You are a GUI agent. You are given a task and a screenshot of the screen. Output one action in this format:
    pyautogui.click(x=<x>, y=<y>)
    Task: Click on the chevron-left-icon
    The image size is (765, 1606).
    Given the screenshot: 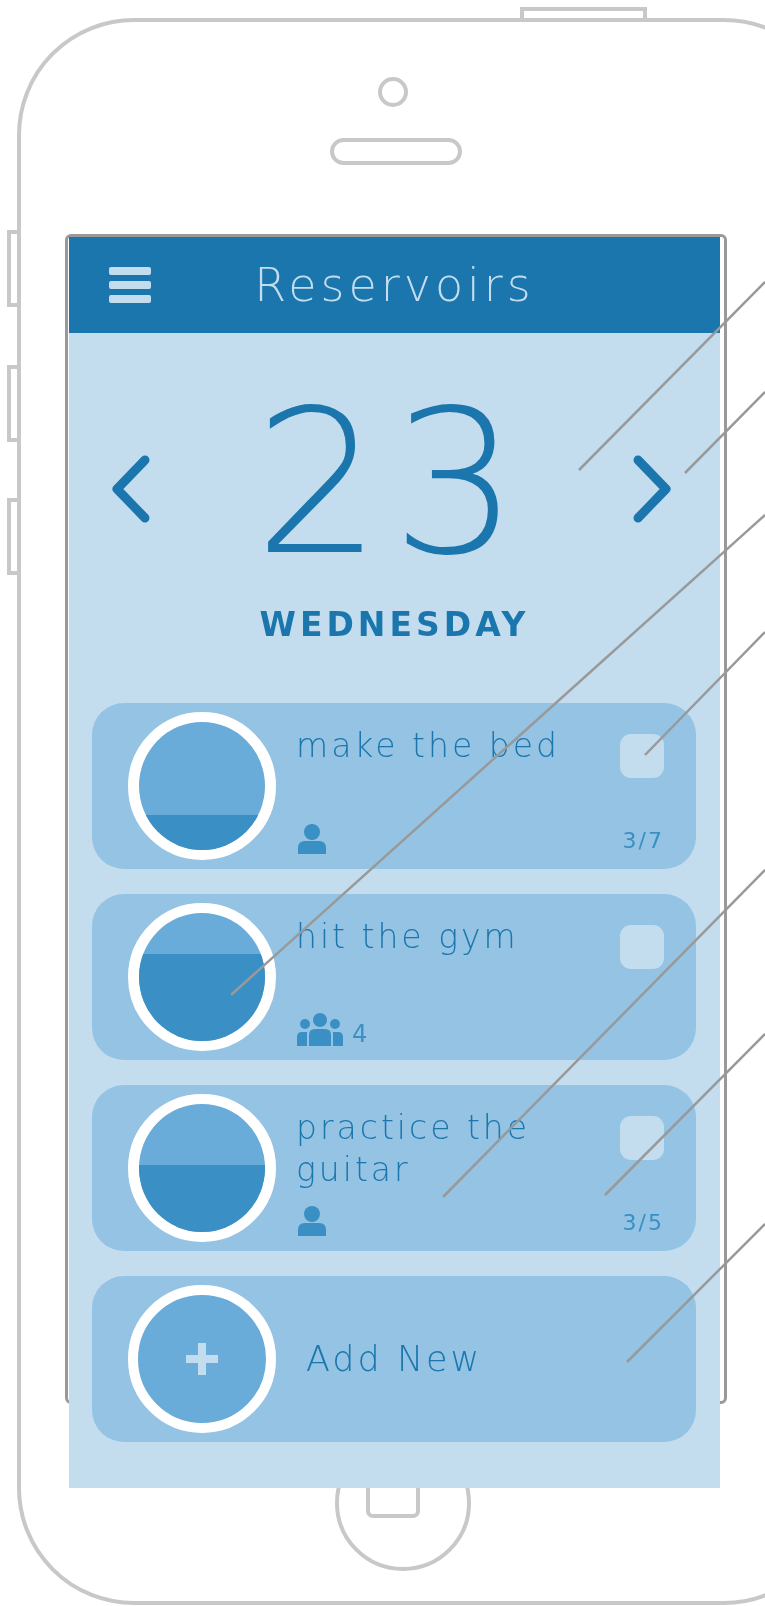 What is the action you would take?
    pyautogui.click(x=131, y=489)
    